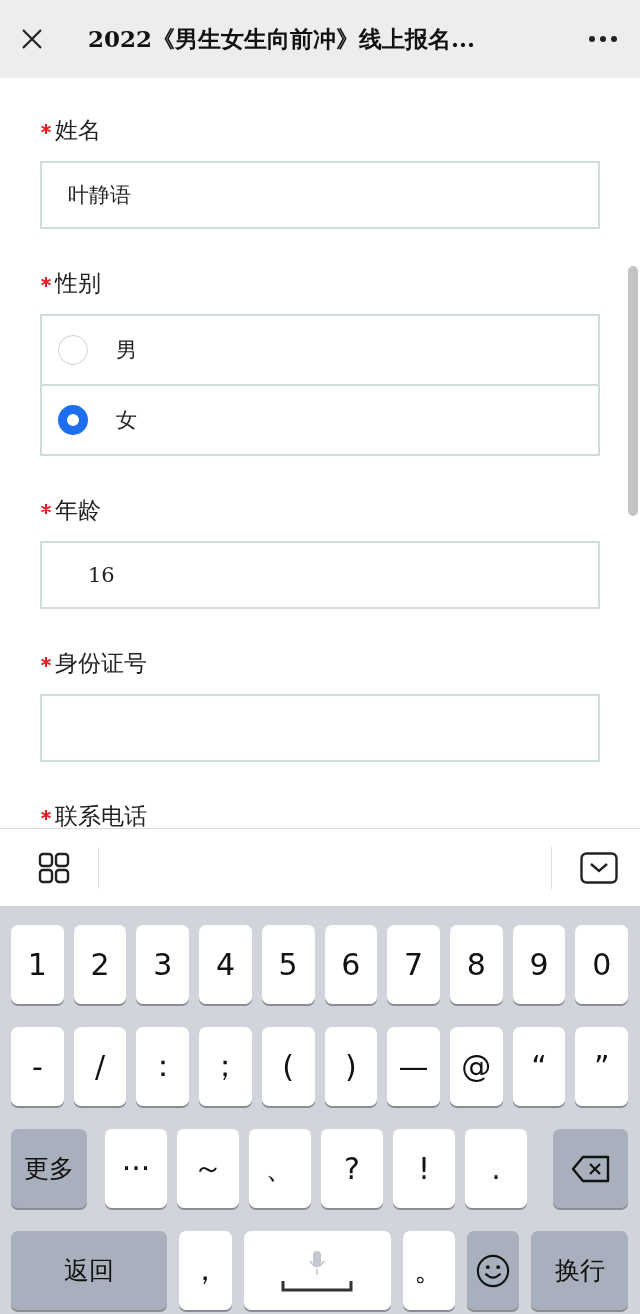 The height and width of the screenshot is (1314, 640). Describe the element at coordinates (54, 867) in the screenshot. I see `grid-icon` at that location.